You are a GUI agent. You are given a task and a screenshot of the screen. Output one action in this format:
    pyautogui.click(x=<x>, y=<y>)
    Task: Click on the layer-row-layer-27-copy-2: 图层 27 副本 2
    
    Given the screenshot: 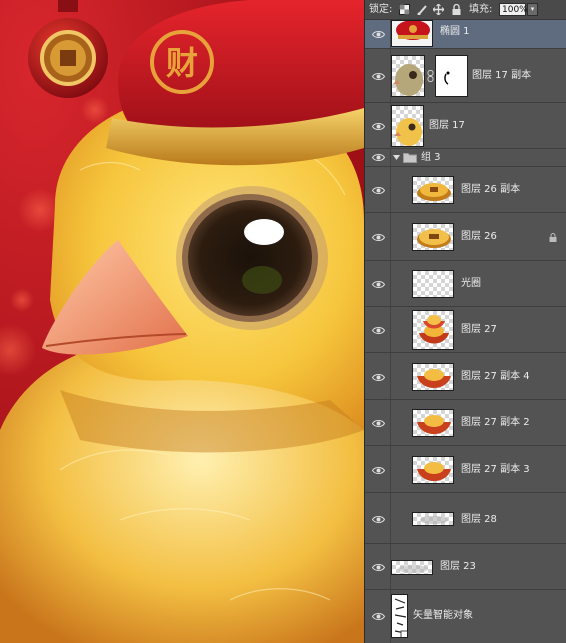 What is the action you would take?
    pyautogui.click(x=465, y=423)
    